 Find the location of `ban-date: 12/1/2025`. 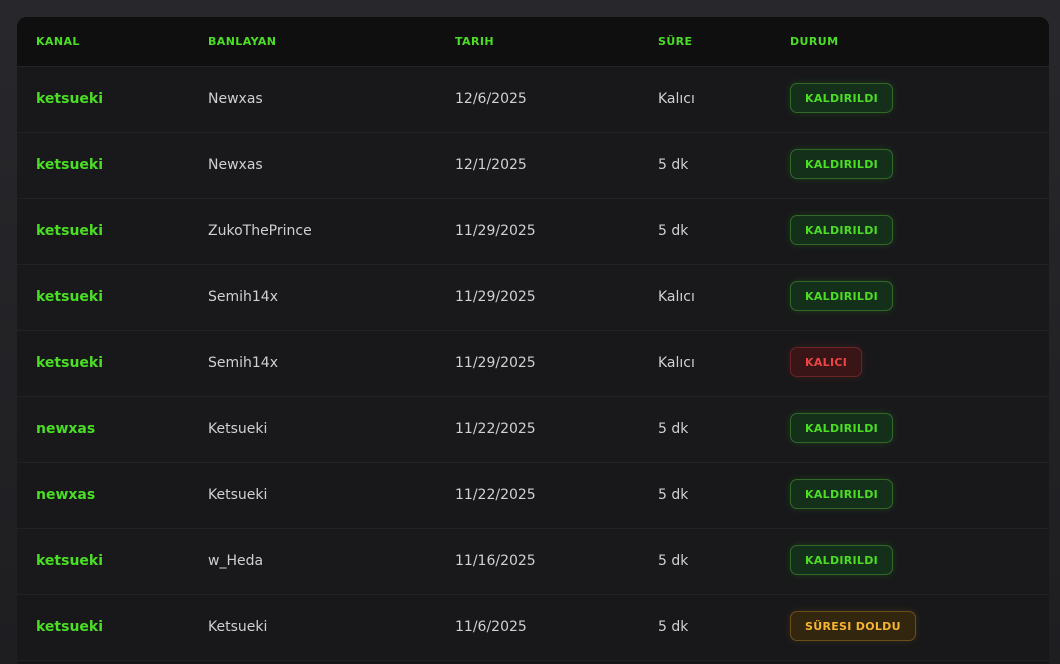

ban-date: 12/1/2025 is located at coordinates (491, 165).